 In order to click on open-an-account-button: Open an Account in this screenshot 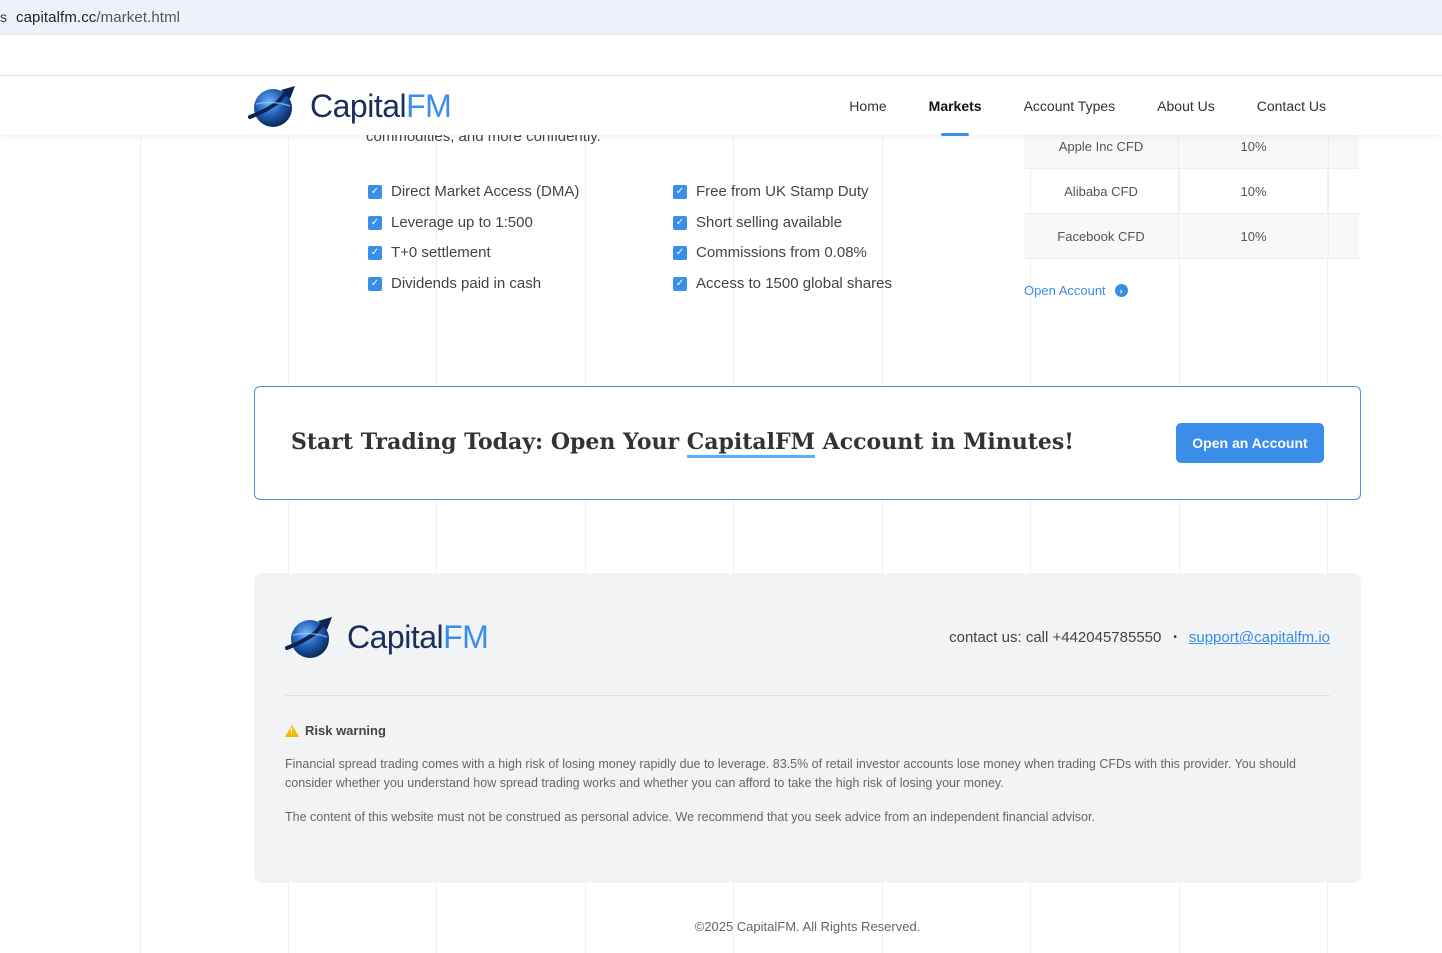, I will do `click(1250, 443)`.